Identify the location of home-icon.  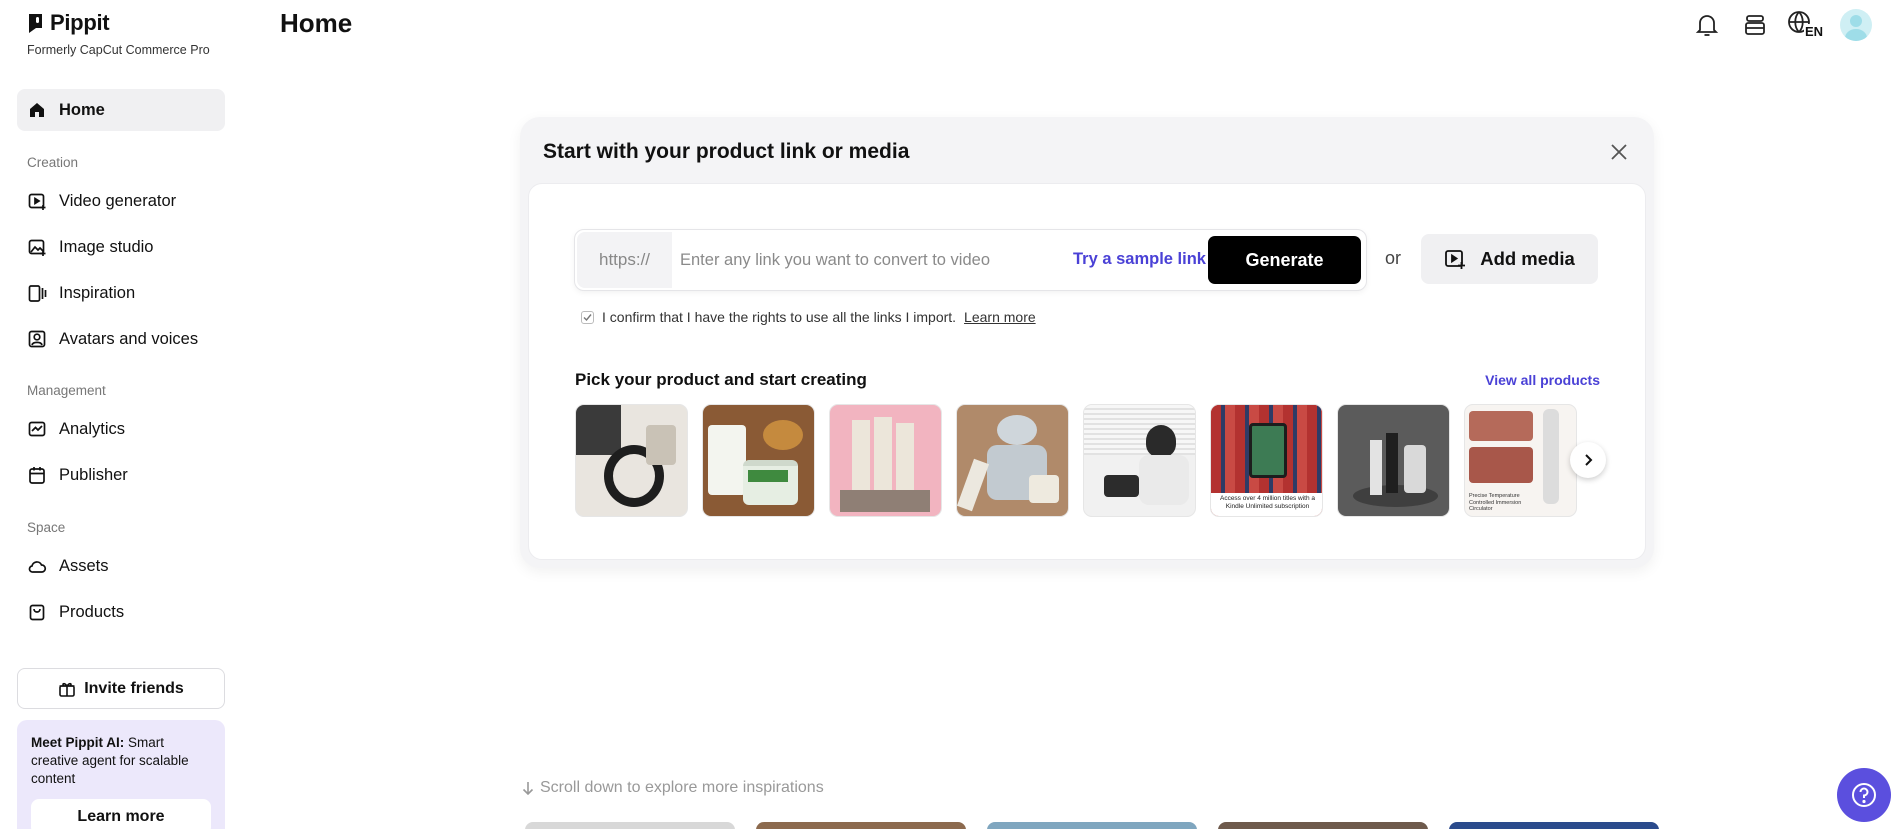
(37, 110).